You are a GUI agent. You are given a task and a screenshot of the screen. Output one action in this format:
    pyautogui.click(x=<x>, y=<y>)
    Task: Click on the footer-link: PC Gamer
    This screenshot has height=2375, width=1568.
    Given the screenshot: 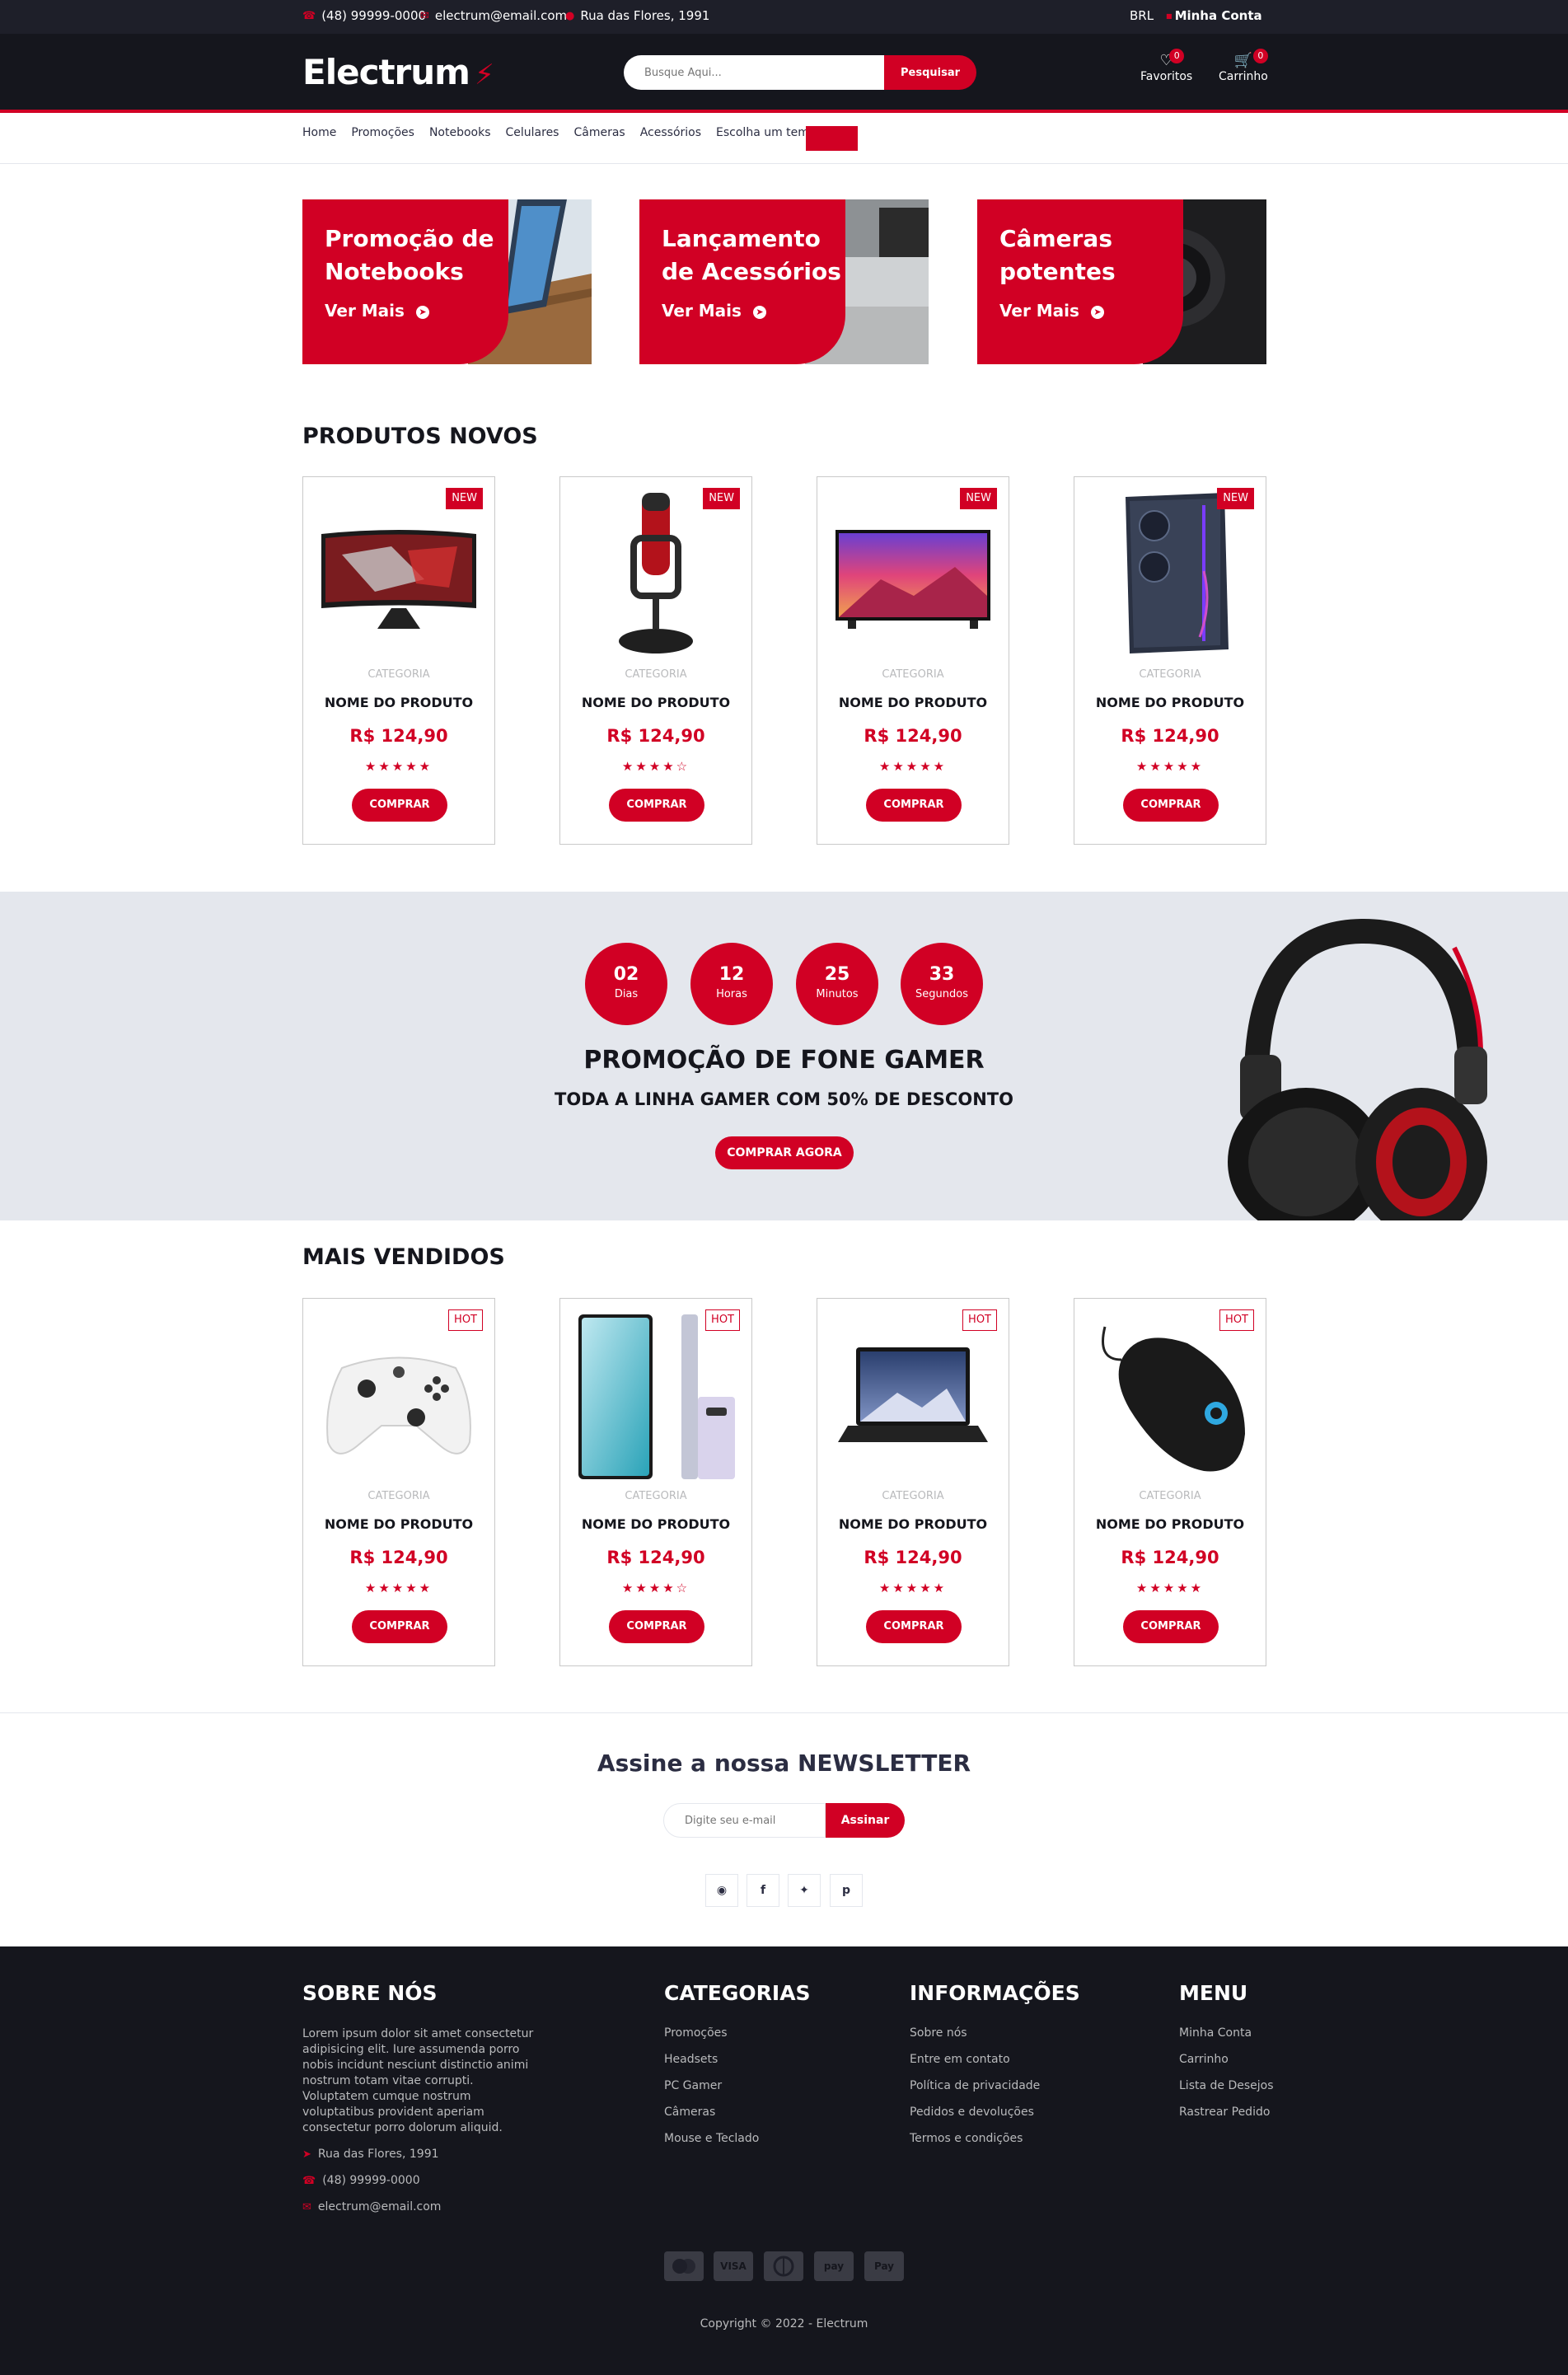 What is the action you would take?
    pyautogui.click(x=738, y=2085)
    